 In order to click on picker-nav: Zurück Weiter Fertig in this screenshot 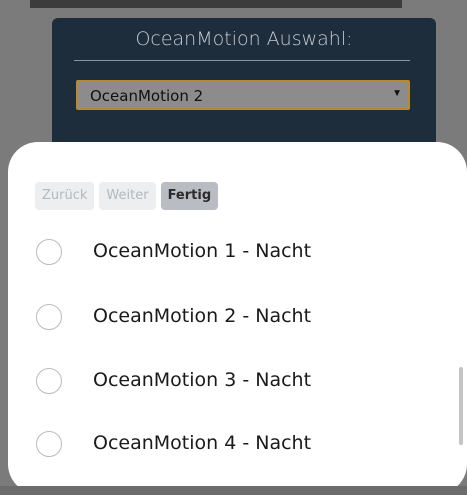, I will do `click(127, 196)`.